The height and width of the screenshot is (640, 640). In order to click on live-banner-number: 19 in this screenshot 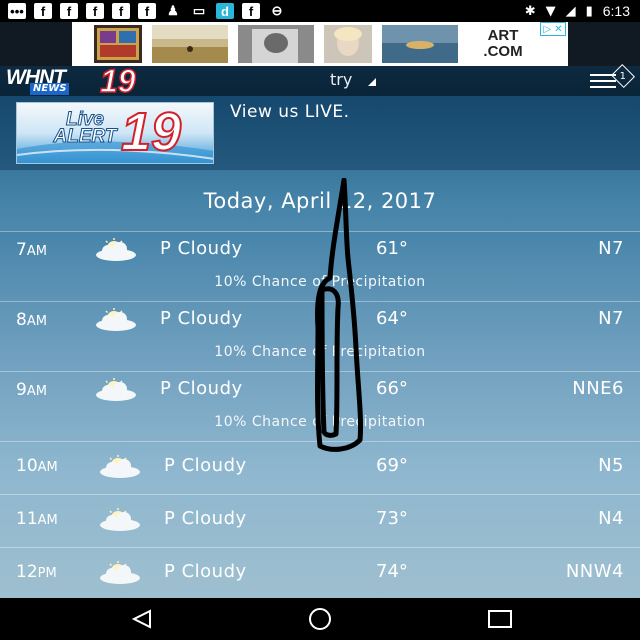, I will do `click(151, 132)`.